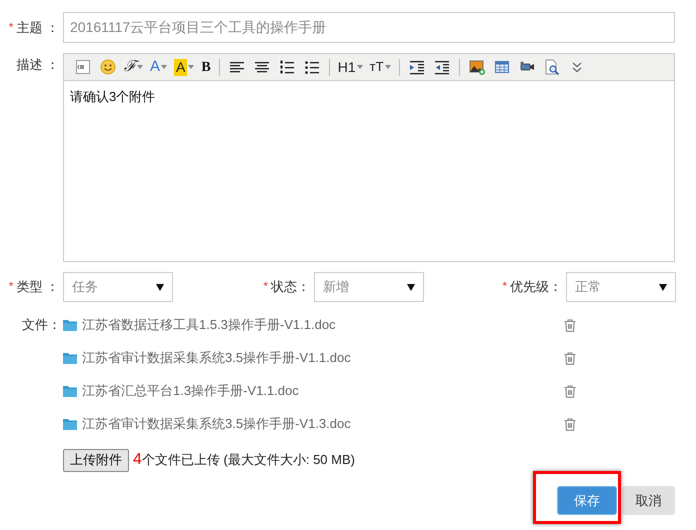  I want to click on field-label: 主题 ：, so click(37, 27).